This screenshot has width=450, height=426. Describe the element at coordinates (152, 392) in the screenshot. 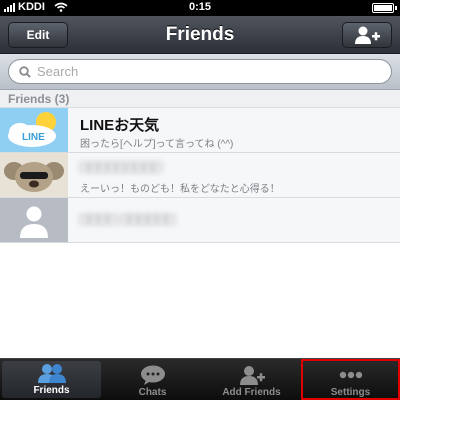

I see `tab-label: Chats` at that location.